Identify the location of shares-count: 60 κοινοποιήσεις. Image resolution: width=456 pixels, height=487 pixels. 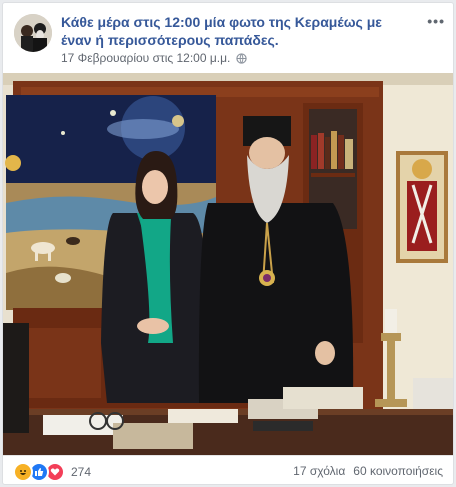
(398, 471).